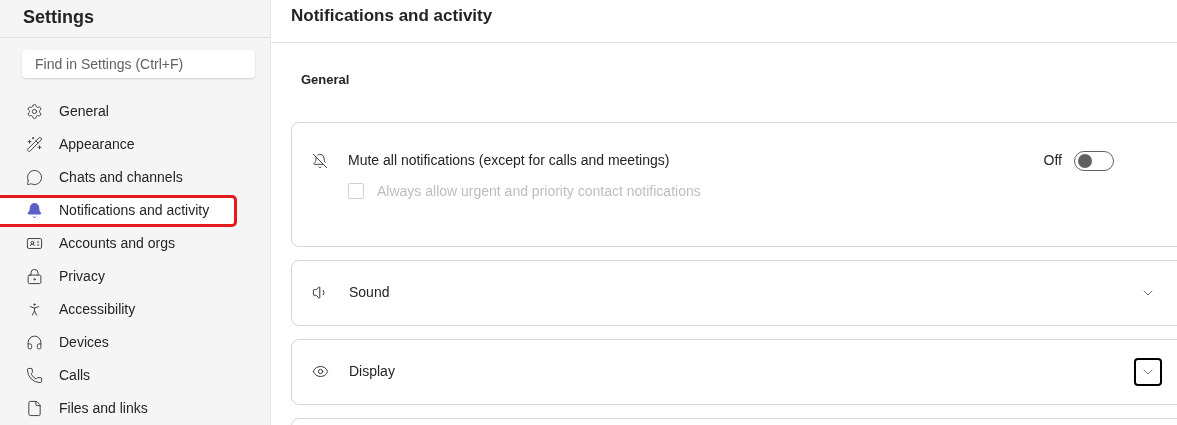 The height and width of the screenshot is (425, 1177). I want to click on eye-icon, so click(320, 371).